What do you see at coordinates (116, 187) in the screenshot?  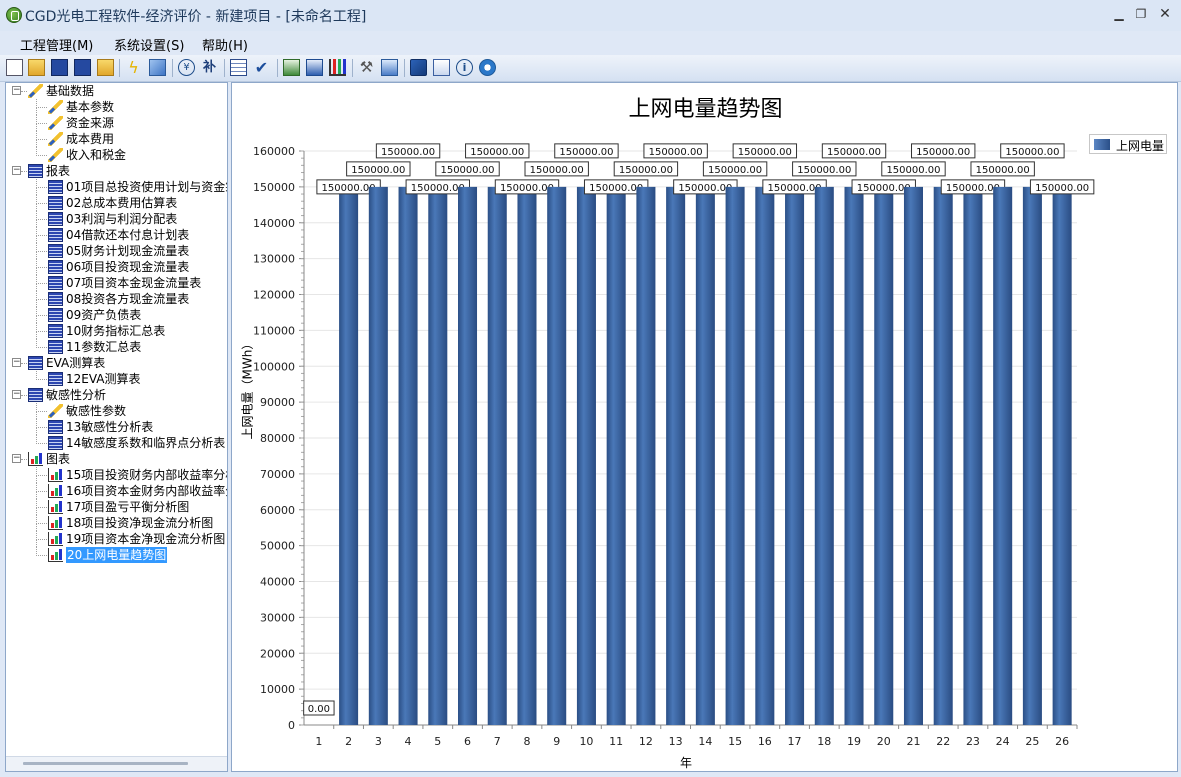 I see `tree-item: 01项目总投资使用计划与资金筹` at bounding box center [116, 187].